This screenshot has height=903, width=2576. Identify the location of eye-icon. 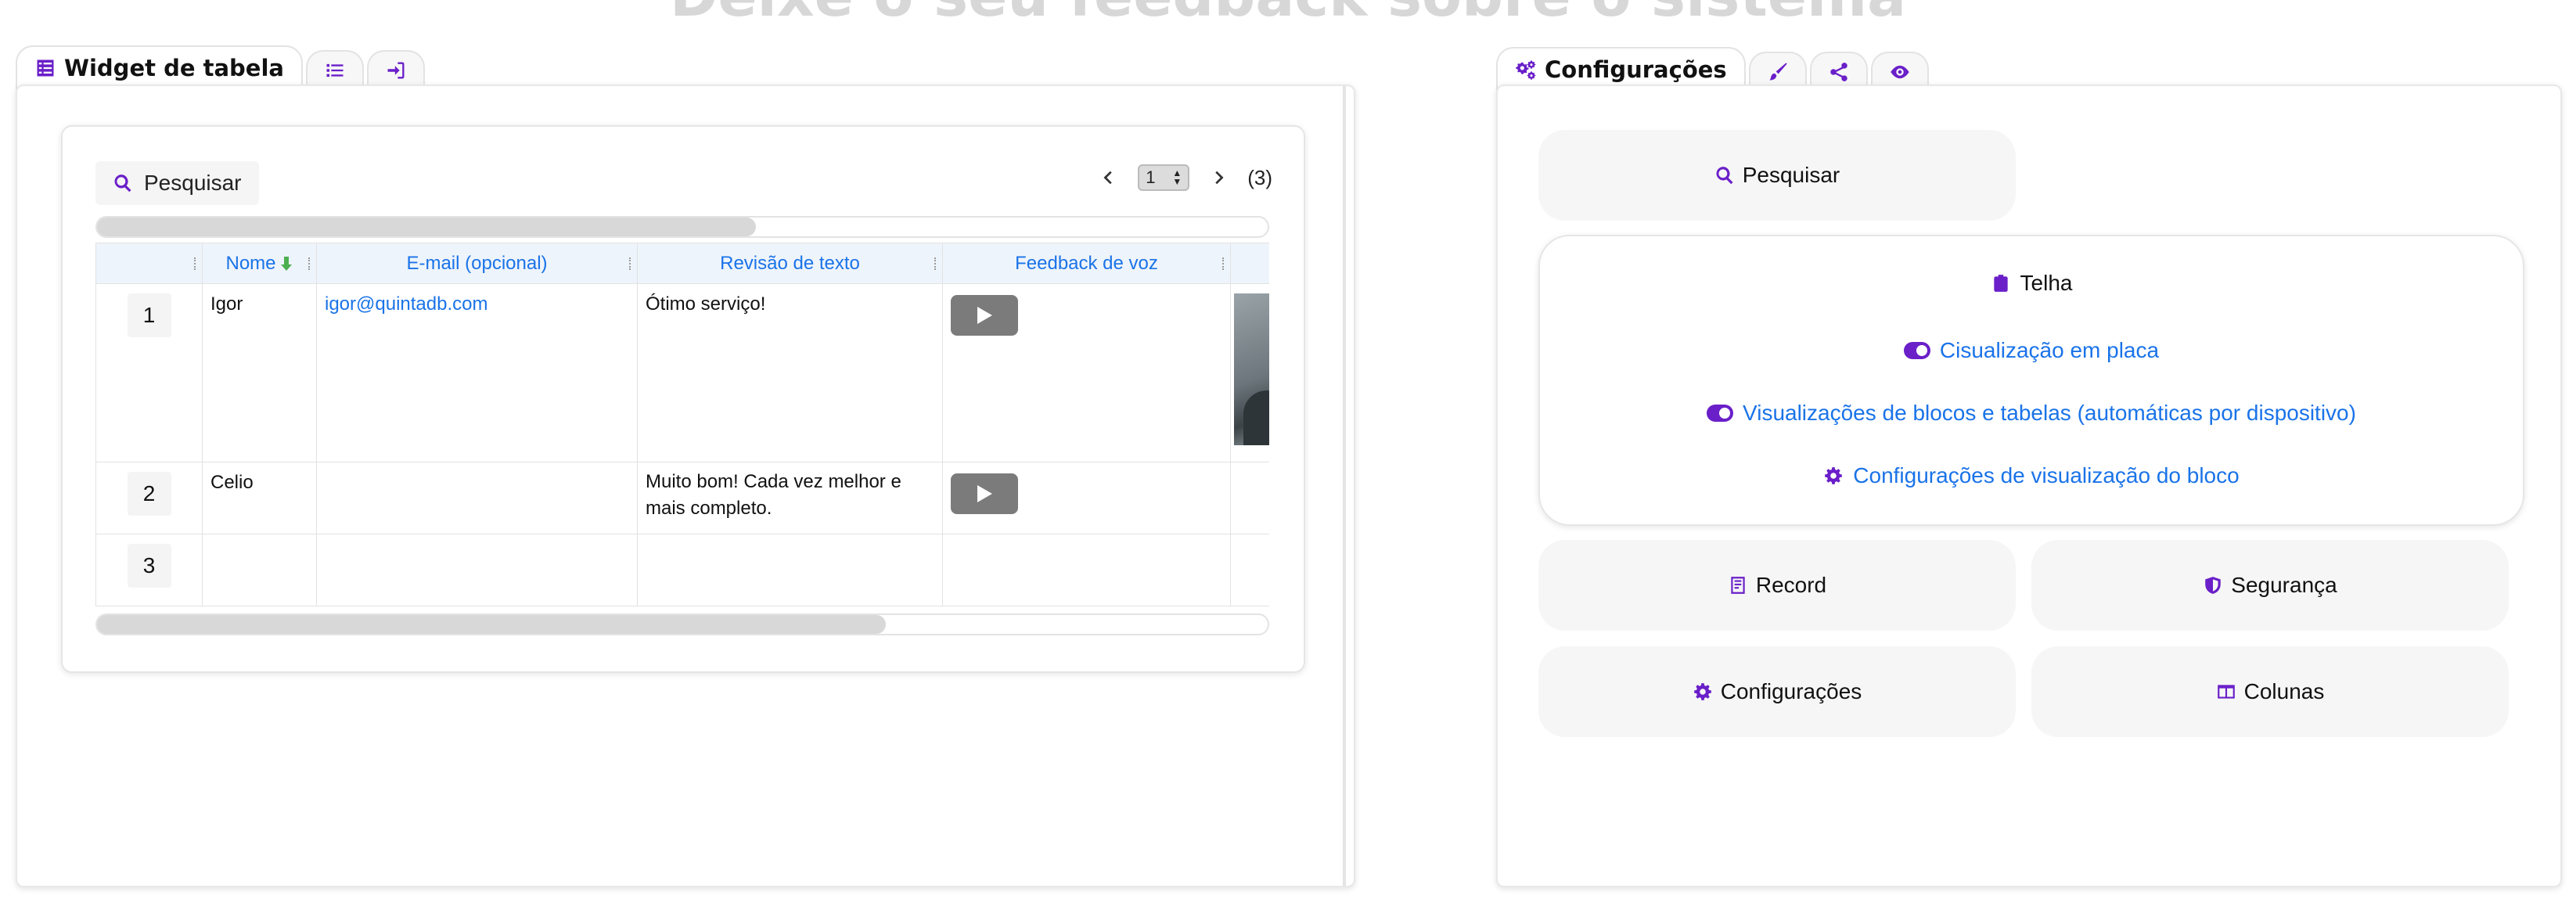
(1900, 72).